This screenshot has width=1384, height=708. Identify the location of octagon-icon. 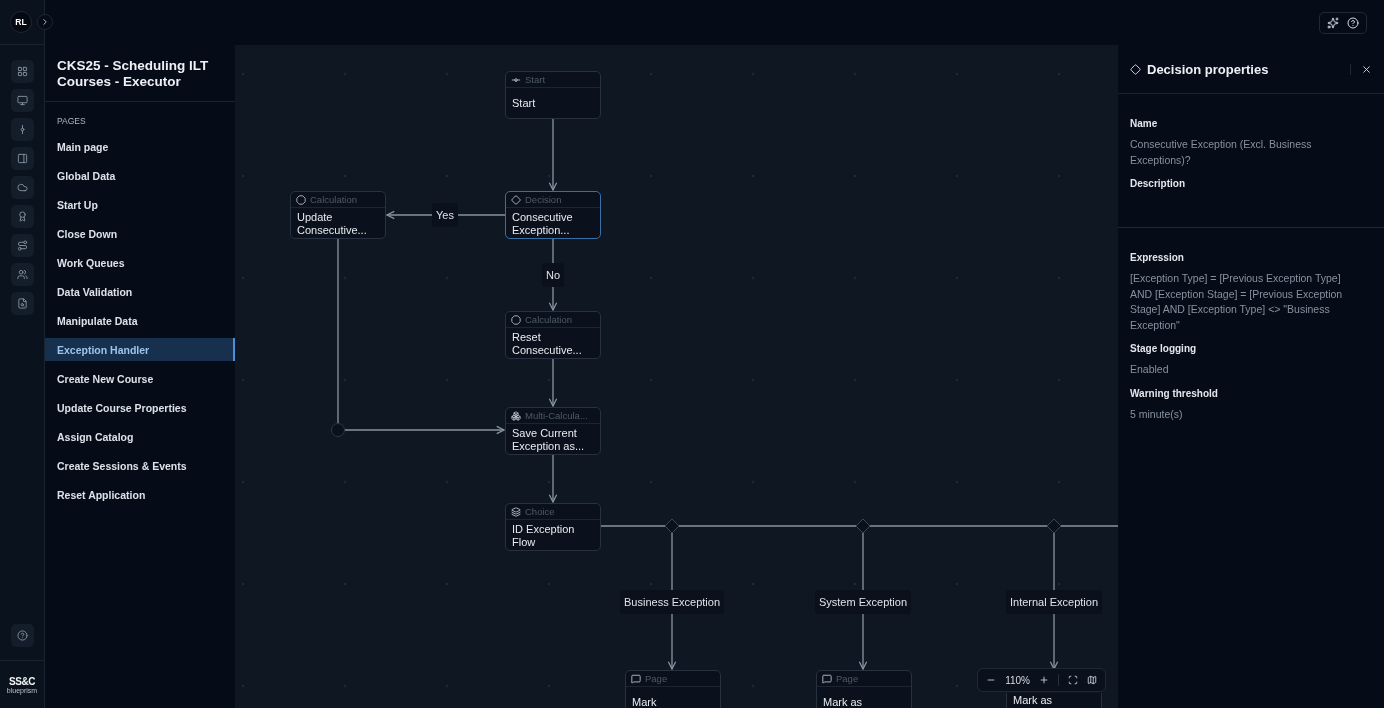
(301, 199).